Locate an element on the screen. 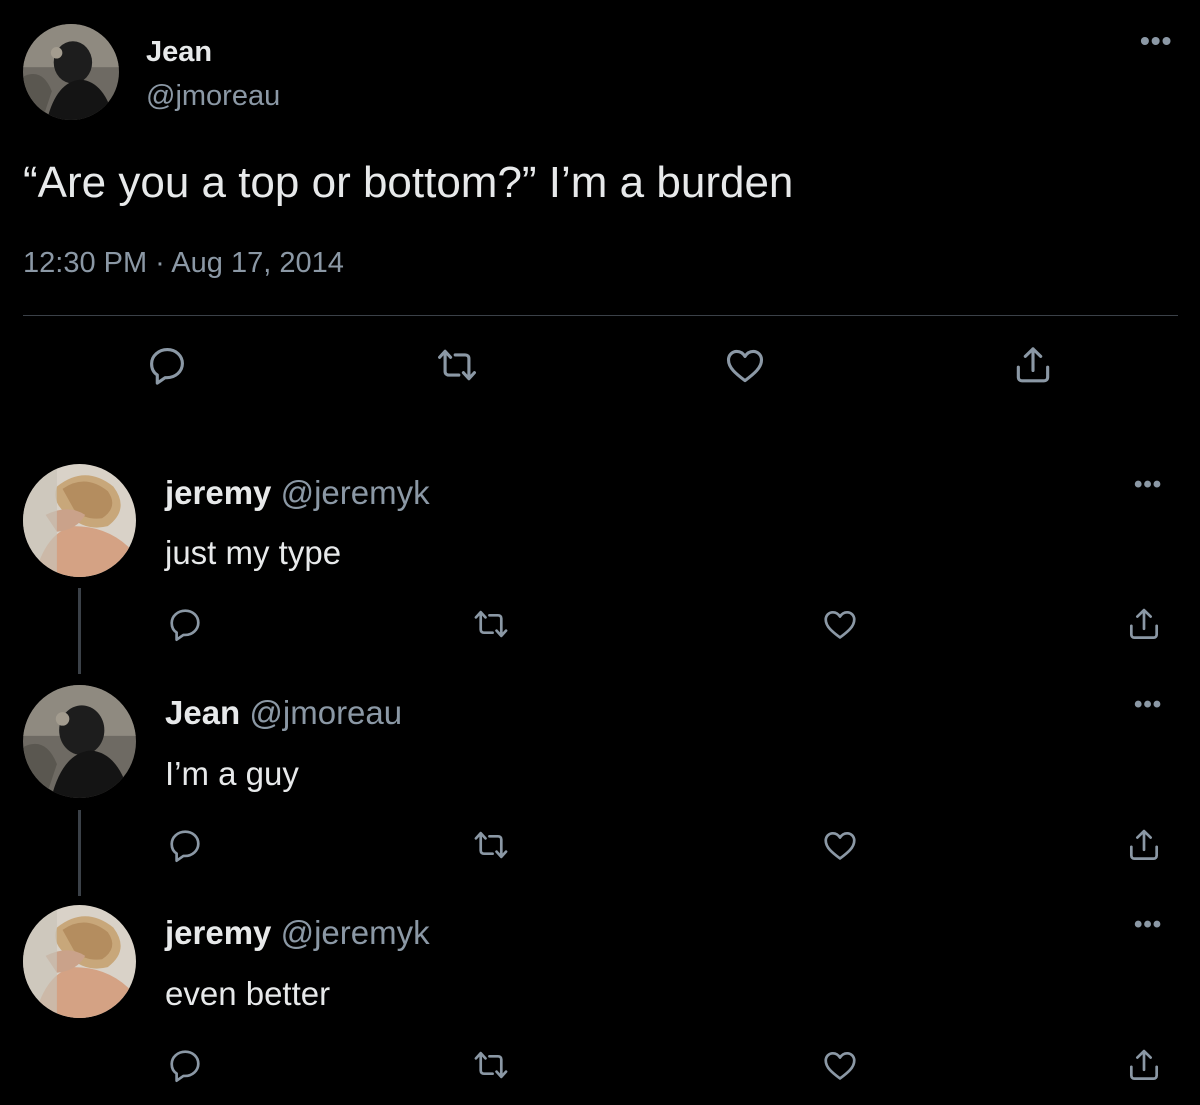 This screenshot has width=1200, height=1105. reply-text: I’m a guy is located at coordinates (232, 773).